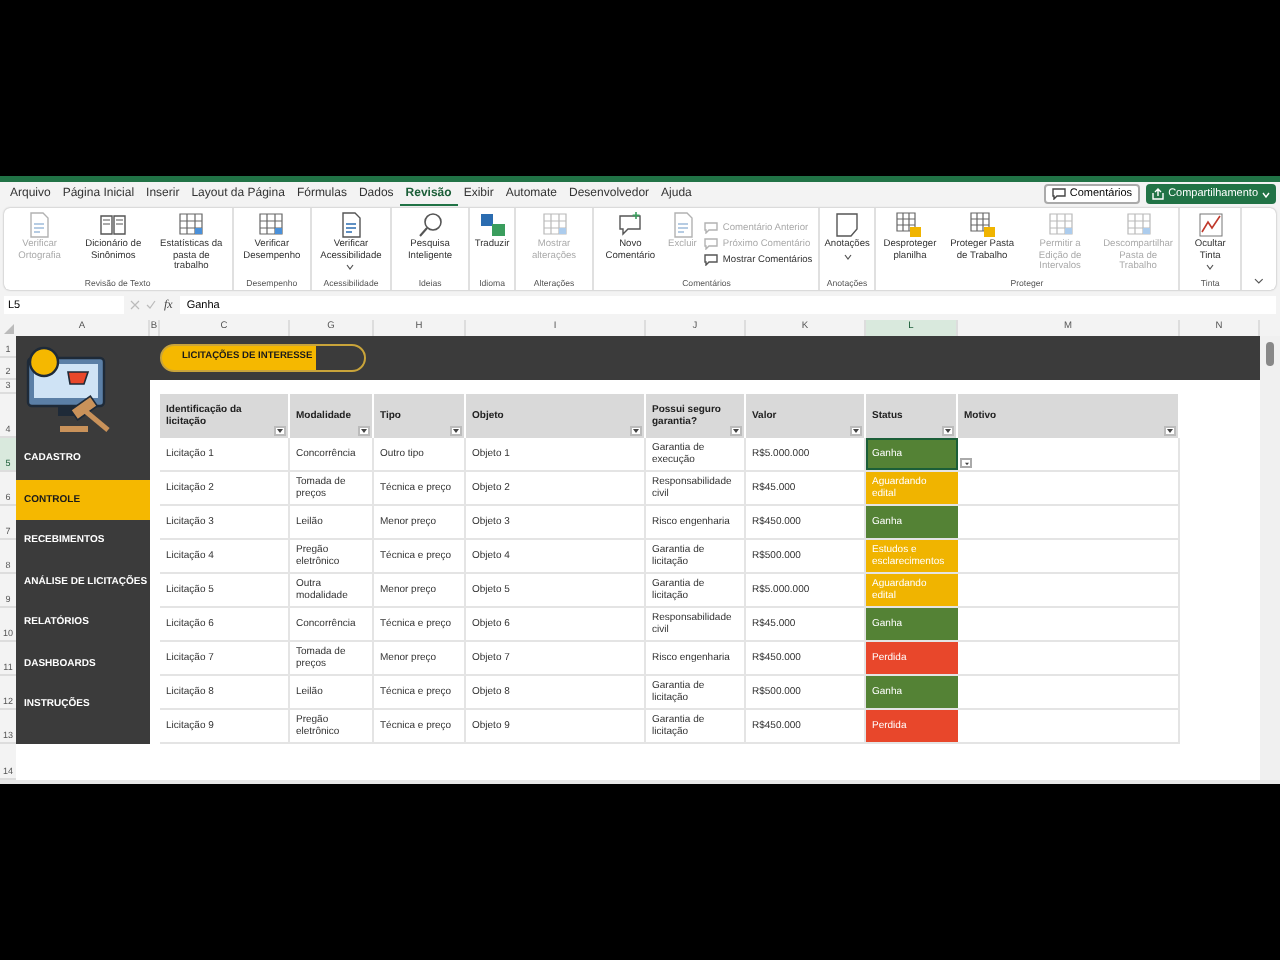 The image size is (1280, 960). What do you see at coordinates (492, 225) in the screenshot?
I see `translate-icon` at bounding box center [492, 225].